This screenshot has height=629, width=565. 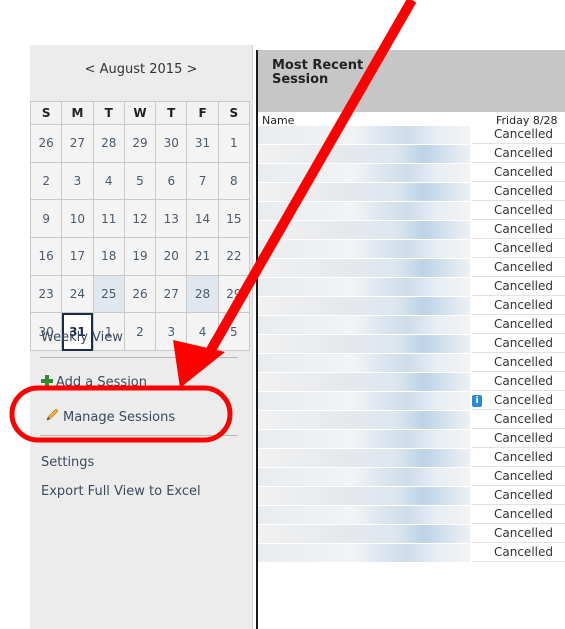 What do you see at coordinates (171, 181) in the screenshot?
I see `calendar-day: 6` at bounding box center [171, 181].